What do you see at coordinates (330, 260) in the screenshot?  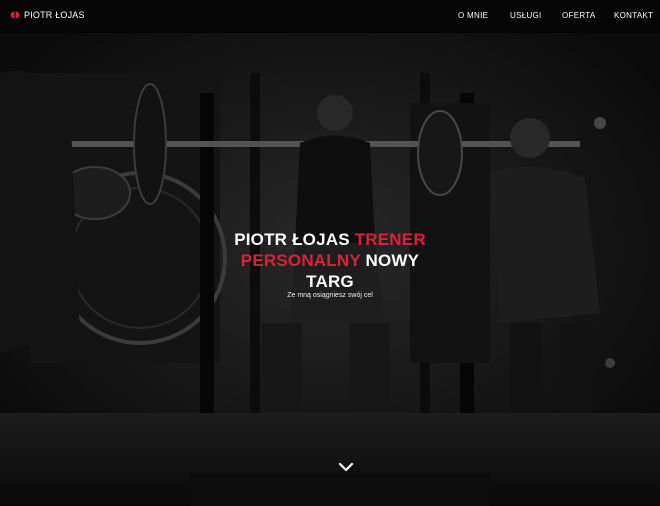 I see `hero-title: PIOTR ŁOJAS TRENER PERSONALNY NOWY TARG` at bounding box center [330, 260].